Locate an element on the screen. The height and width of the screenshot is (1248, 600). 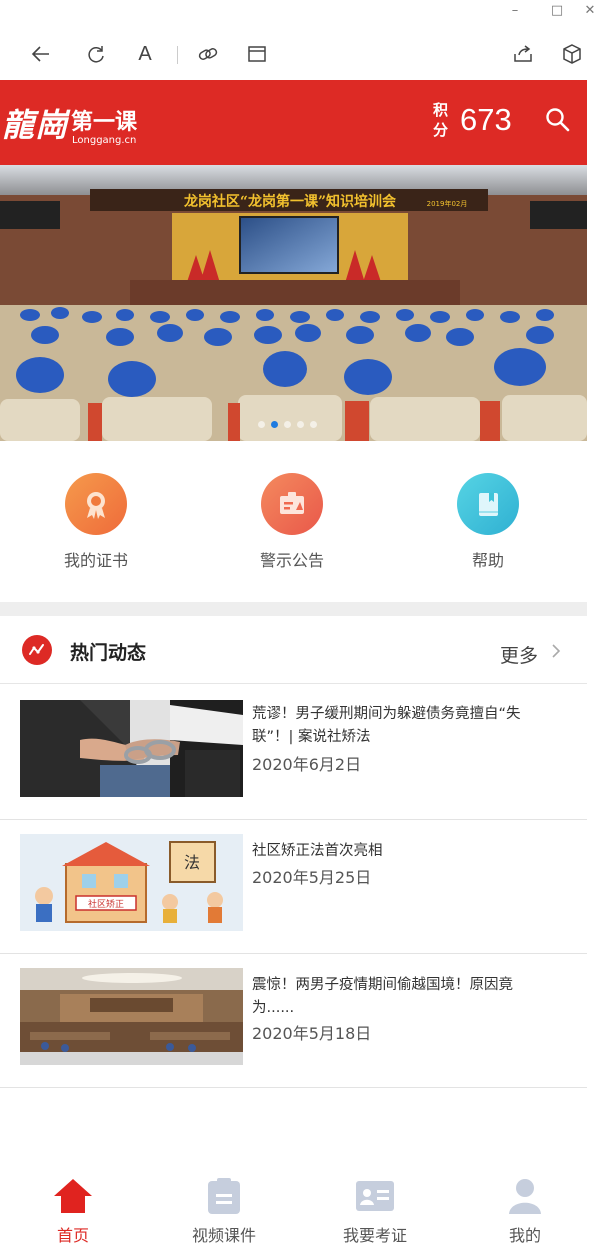
nav-label: 首页 is located at coordinates (72, 1235).